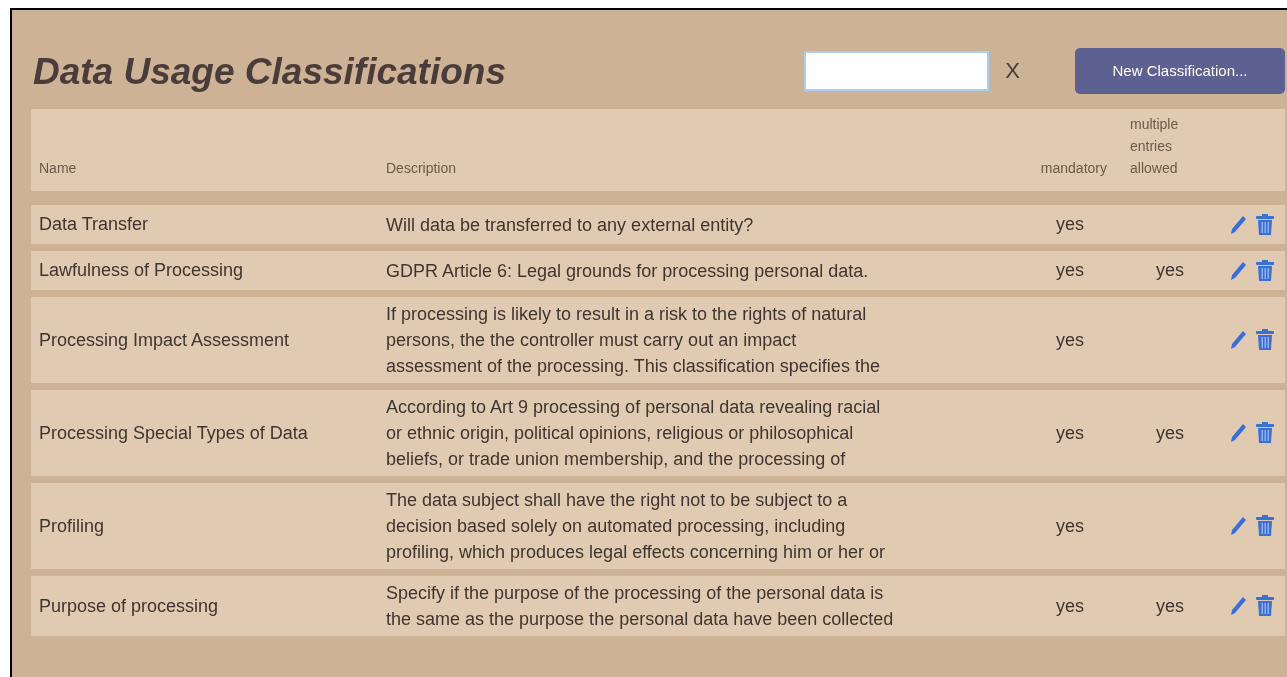 Image resolution: width=1287 pixels, height=677 pixels. What do you see at coordinates (1154, 146) in the screenshot?
I see `column-header: multiple entries allowed` at bounding box center [1154, 146].